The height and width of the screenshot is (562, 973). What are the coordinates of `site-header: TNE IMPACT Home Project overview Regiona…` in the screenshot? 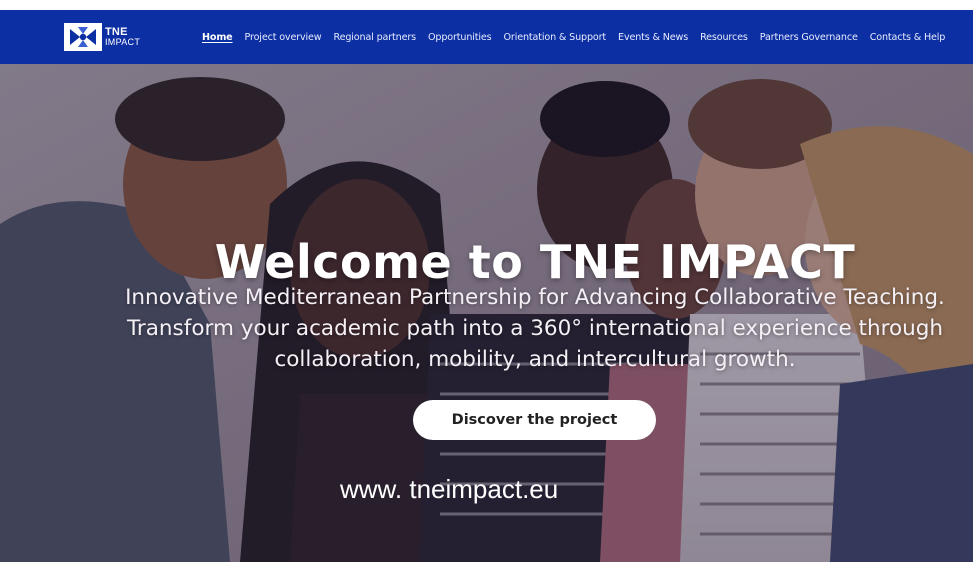 It's located at (486, 37).